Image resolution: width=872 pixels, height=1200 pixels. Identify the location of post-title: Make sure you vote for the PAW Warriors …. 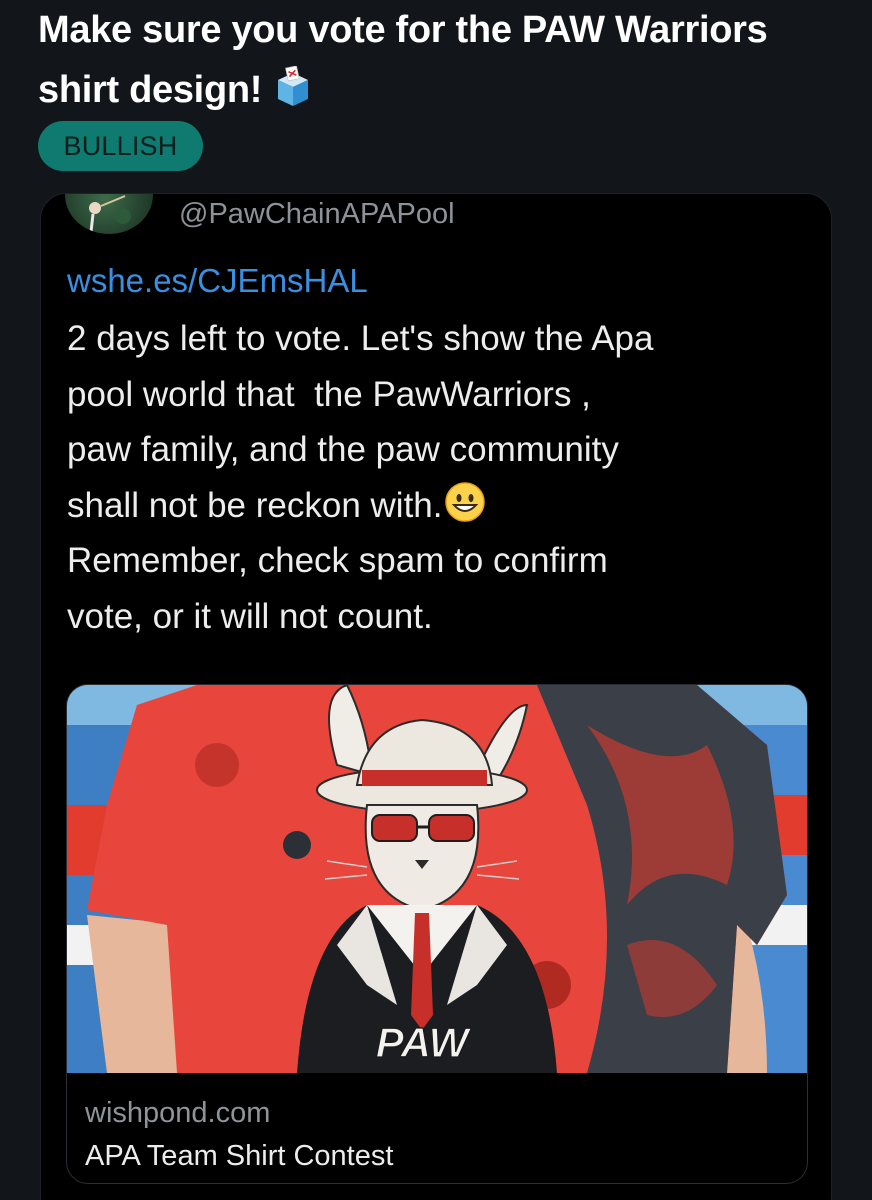
(438, 60).